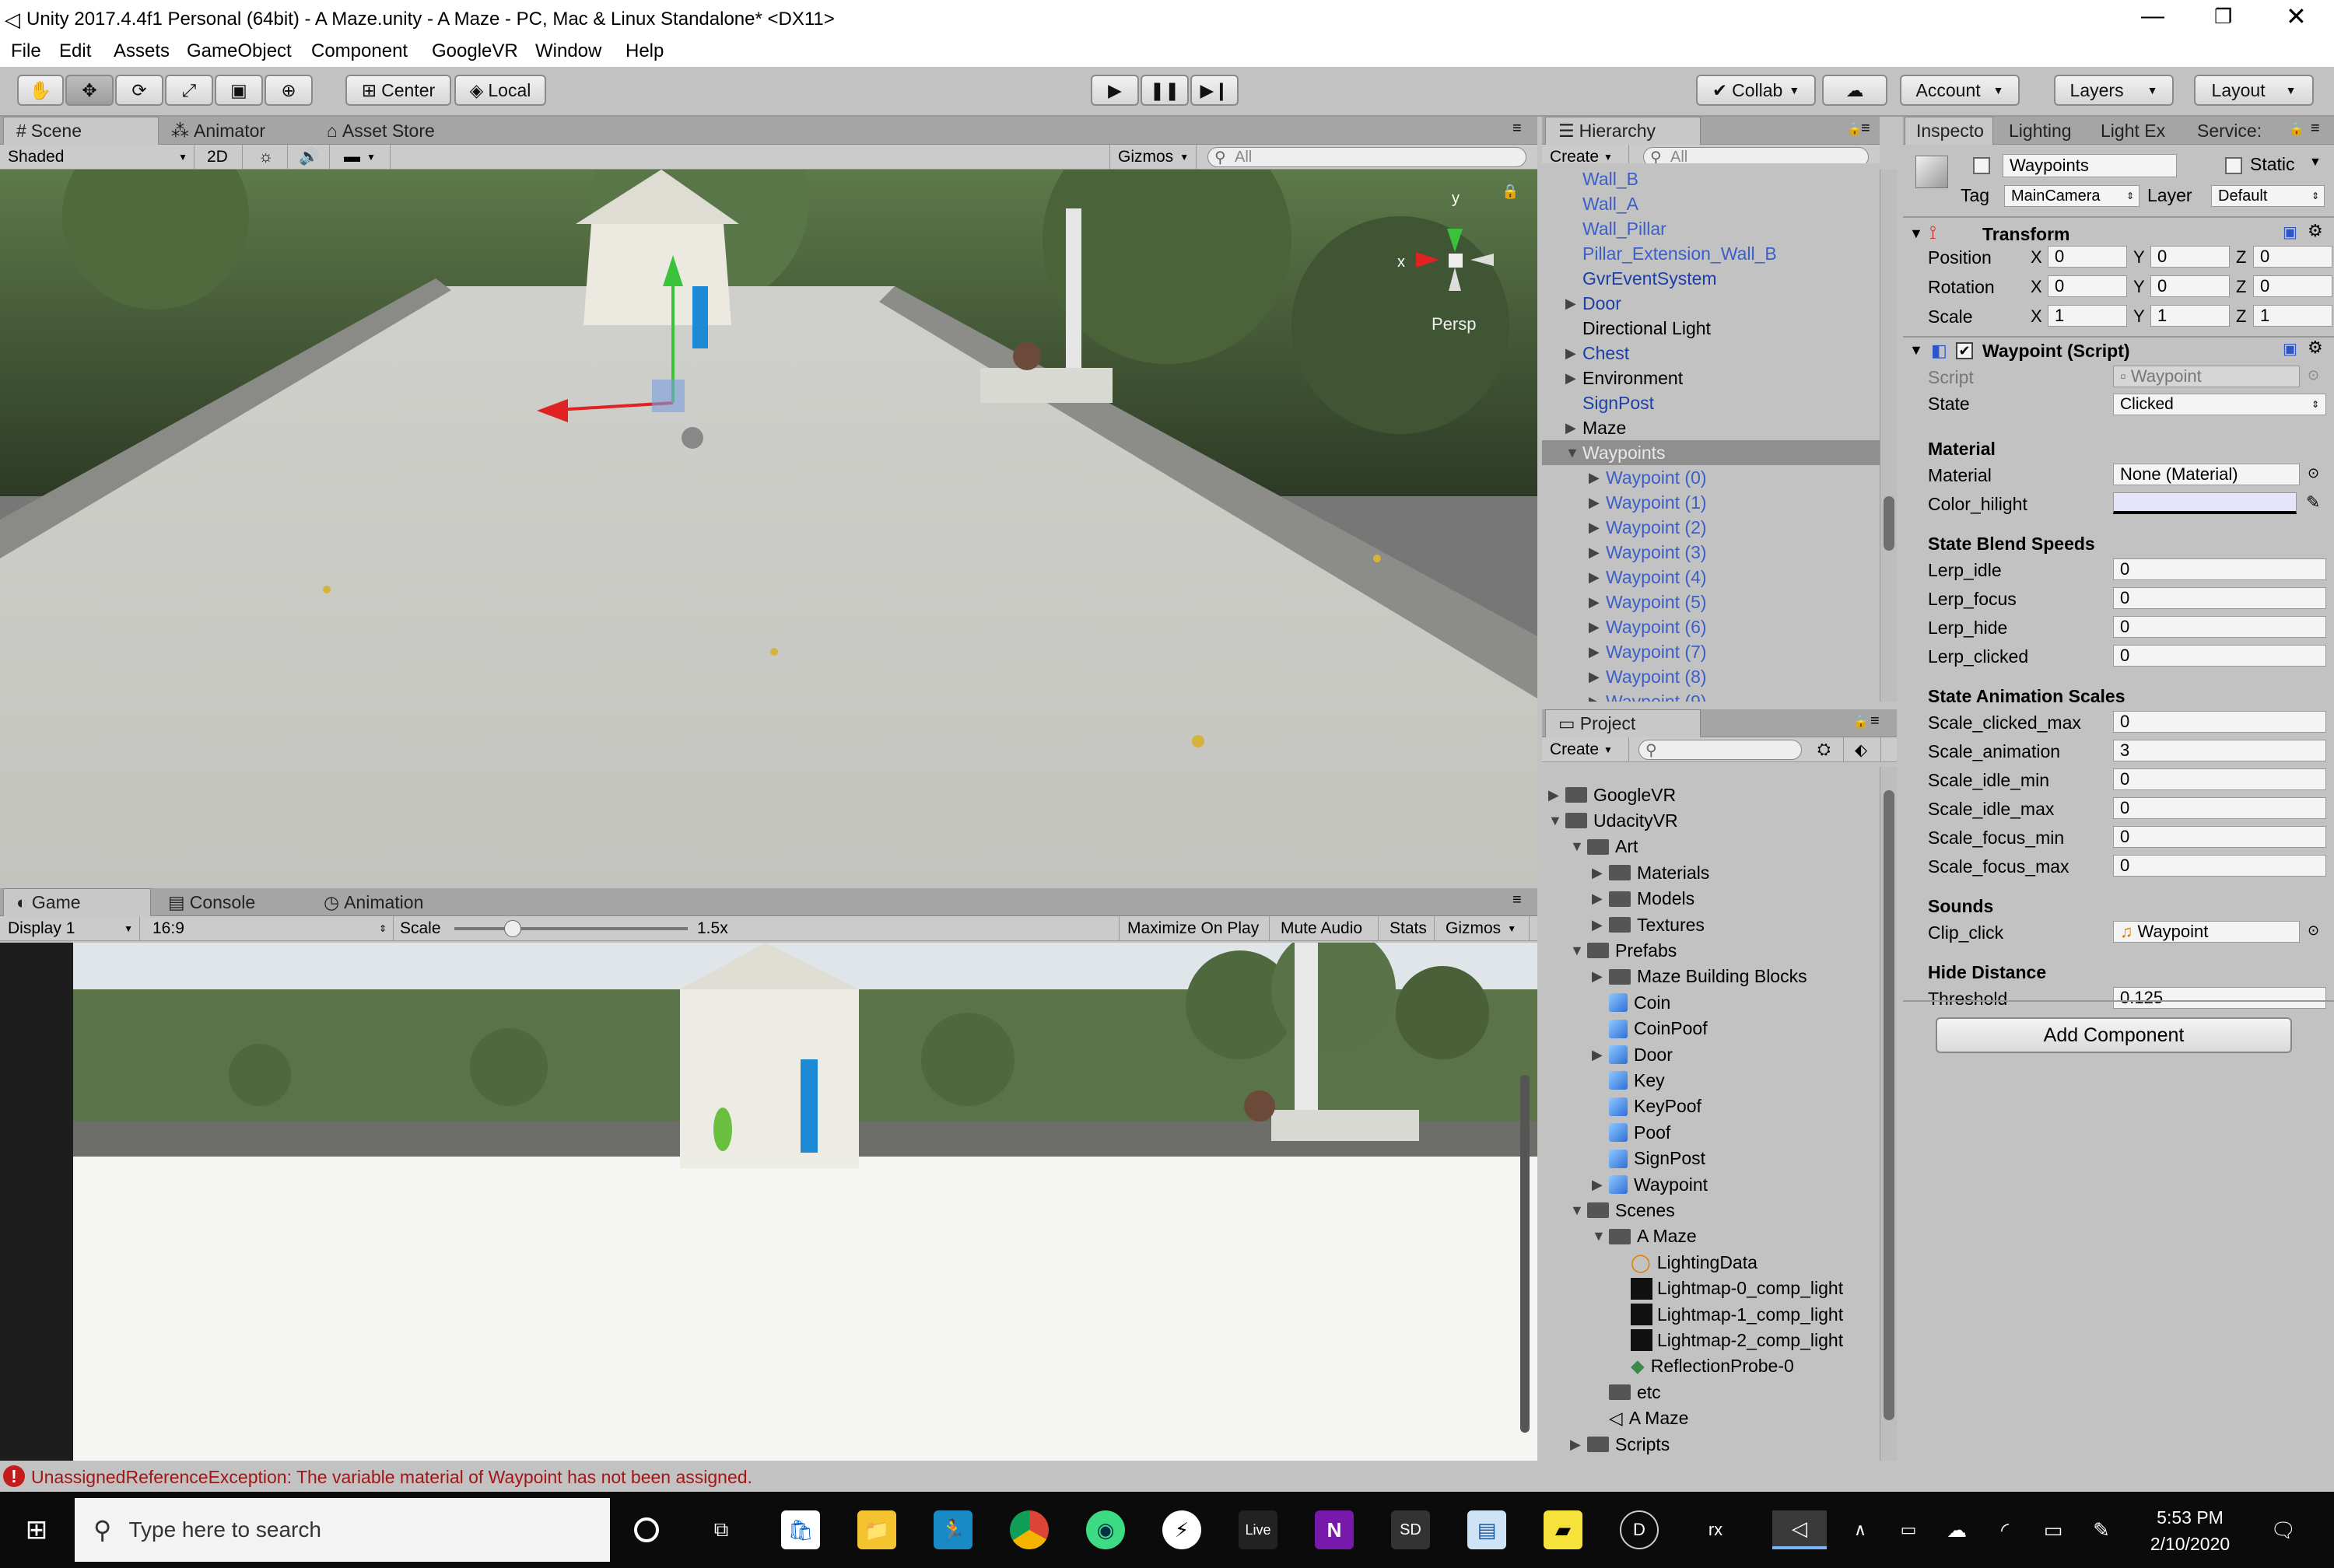 The height and width of the screenshot is (1568, 2334). I want to click on project-item: ▶ Models, so click(1711, 899).